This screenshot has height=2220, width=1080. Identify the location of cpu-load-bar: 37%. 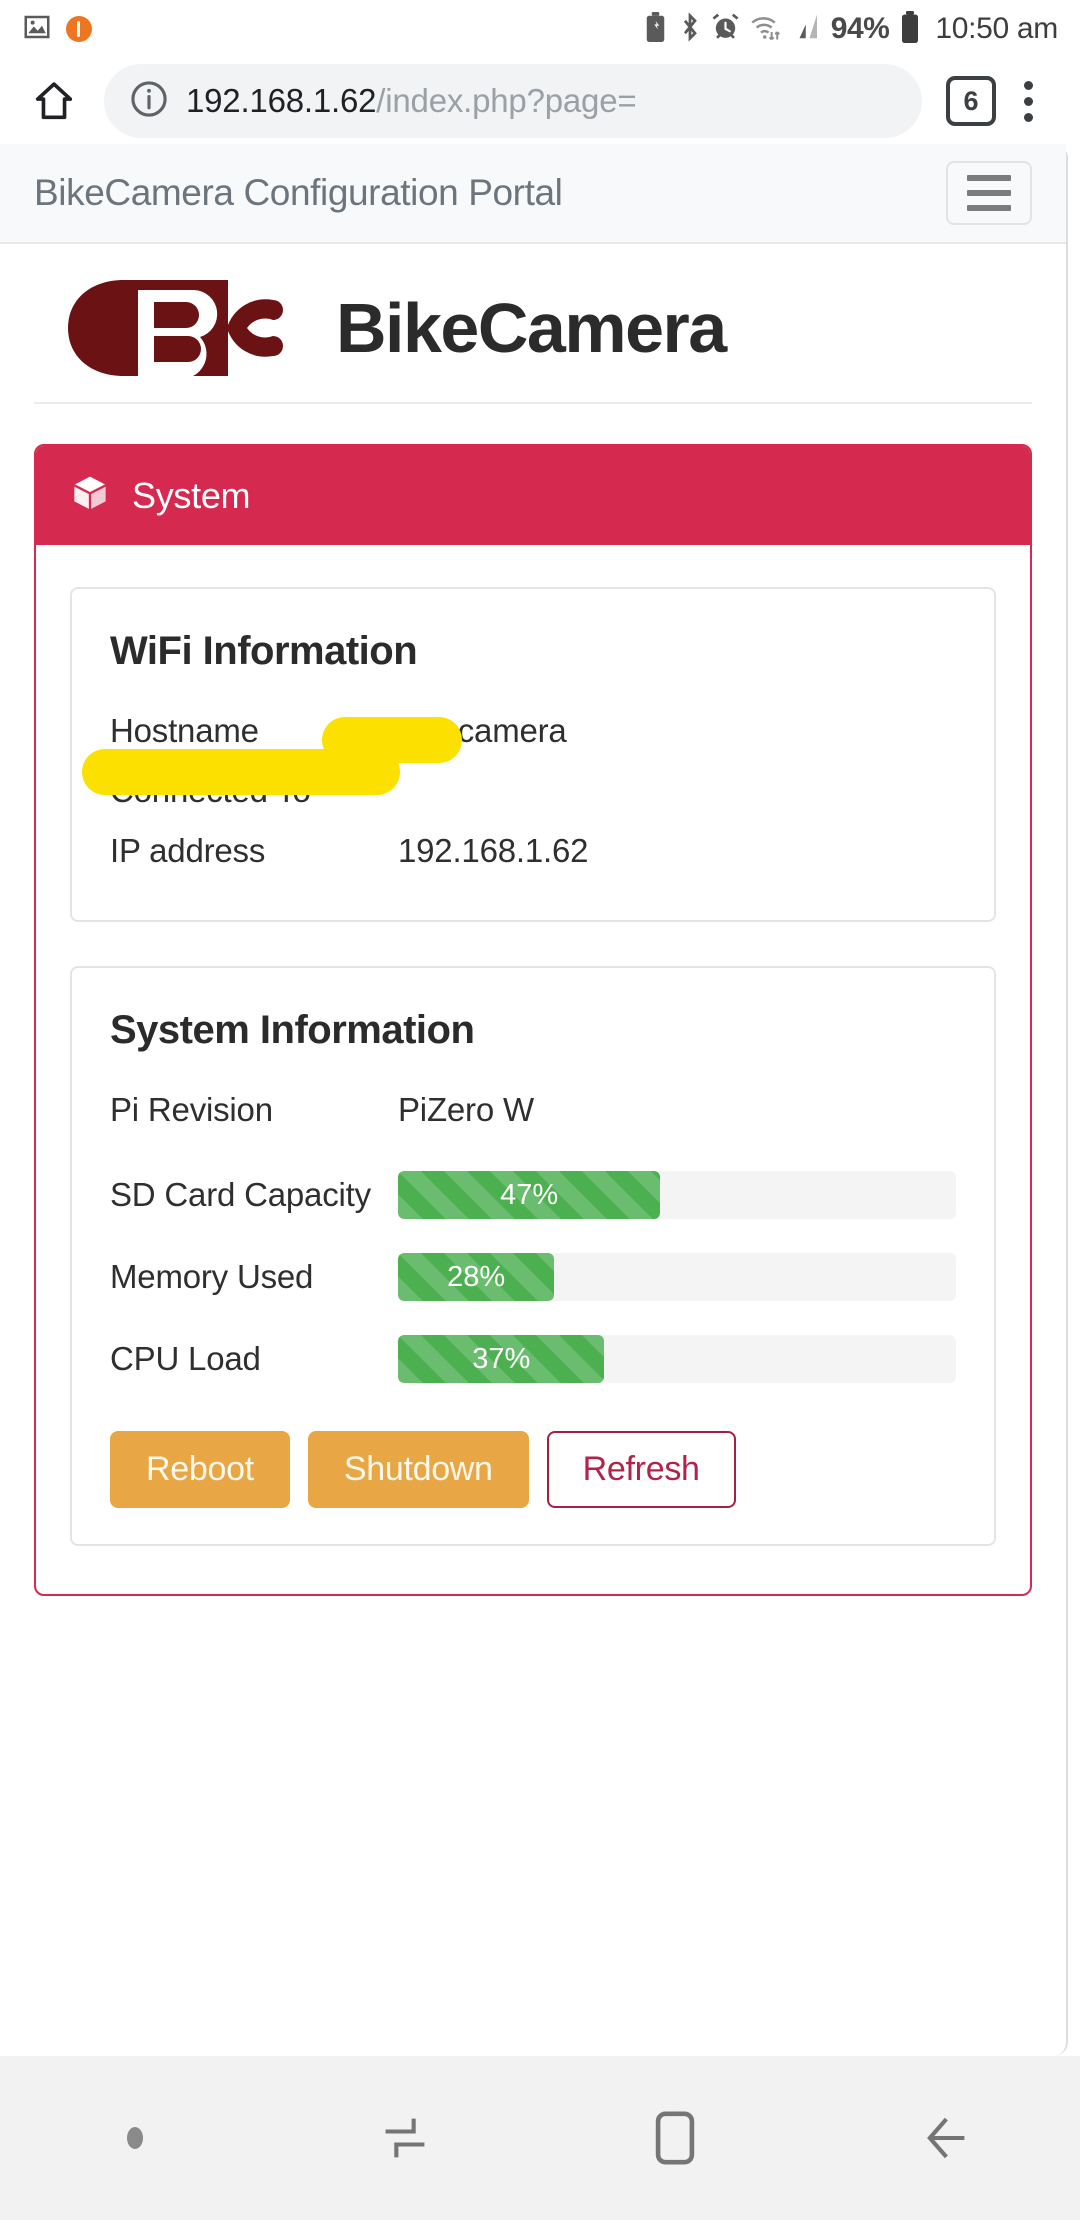
(501, 1359).